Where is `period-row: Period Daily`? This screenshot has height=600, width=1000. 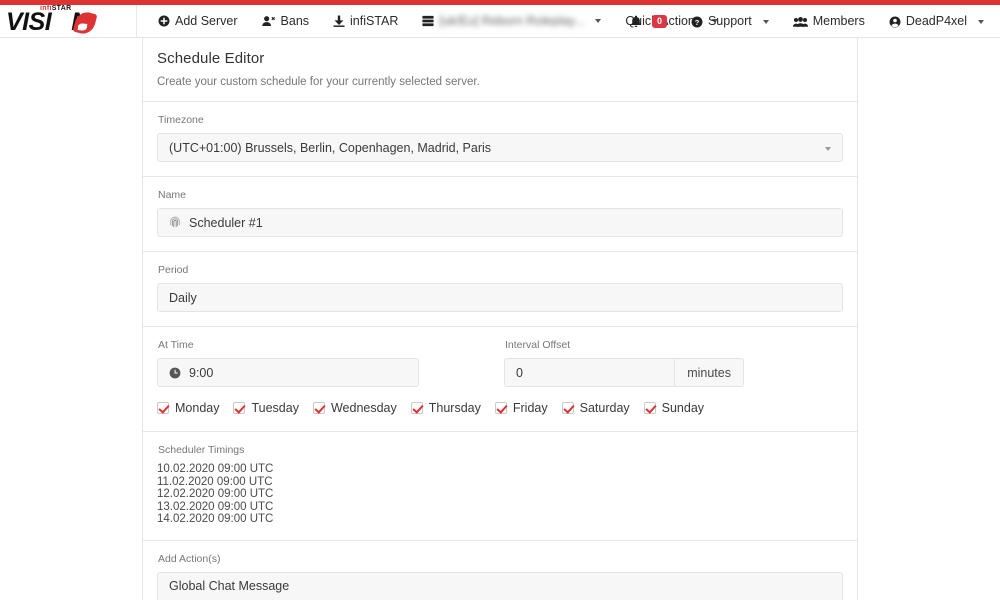
period-row: Period Daily is located at coordinates (500, 289).